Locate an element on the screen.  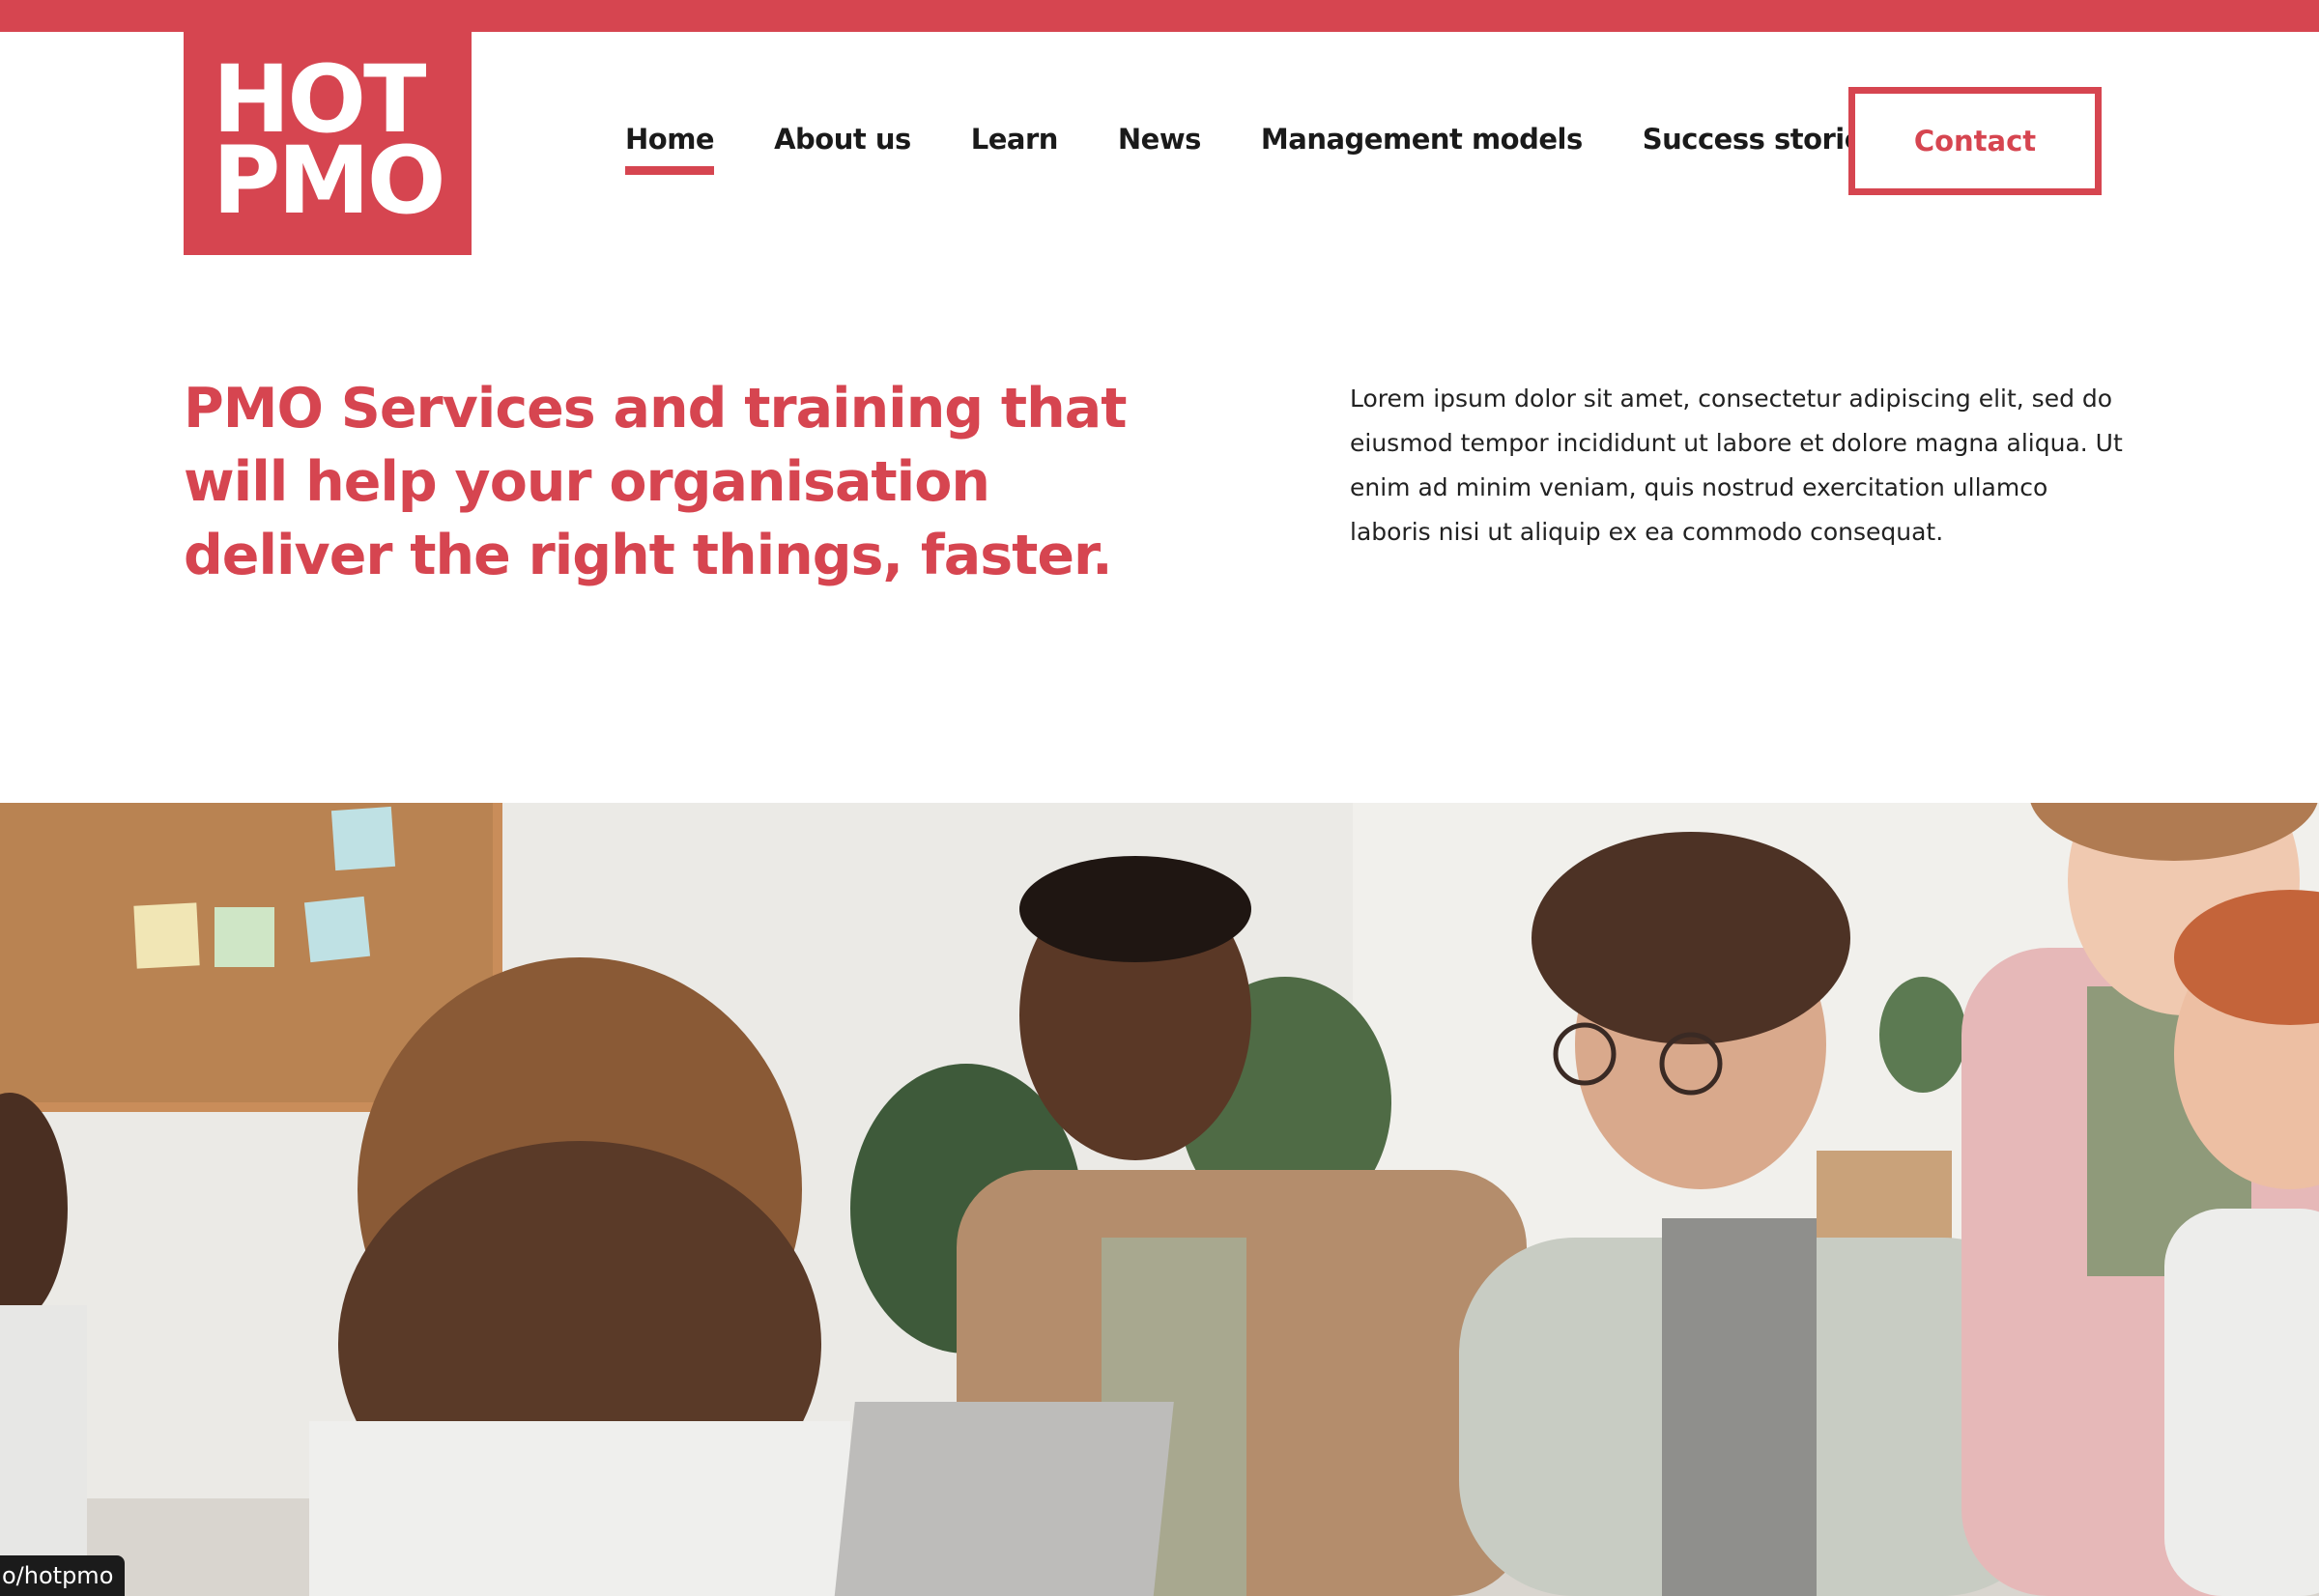
status-url-hint: o/hotpmo is located at coordinates (63, 1576).